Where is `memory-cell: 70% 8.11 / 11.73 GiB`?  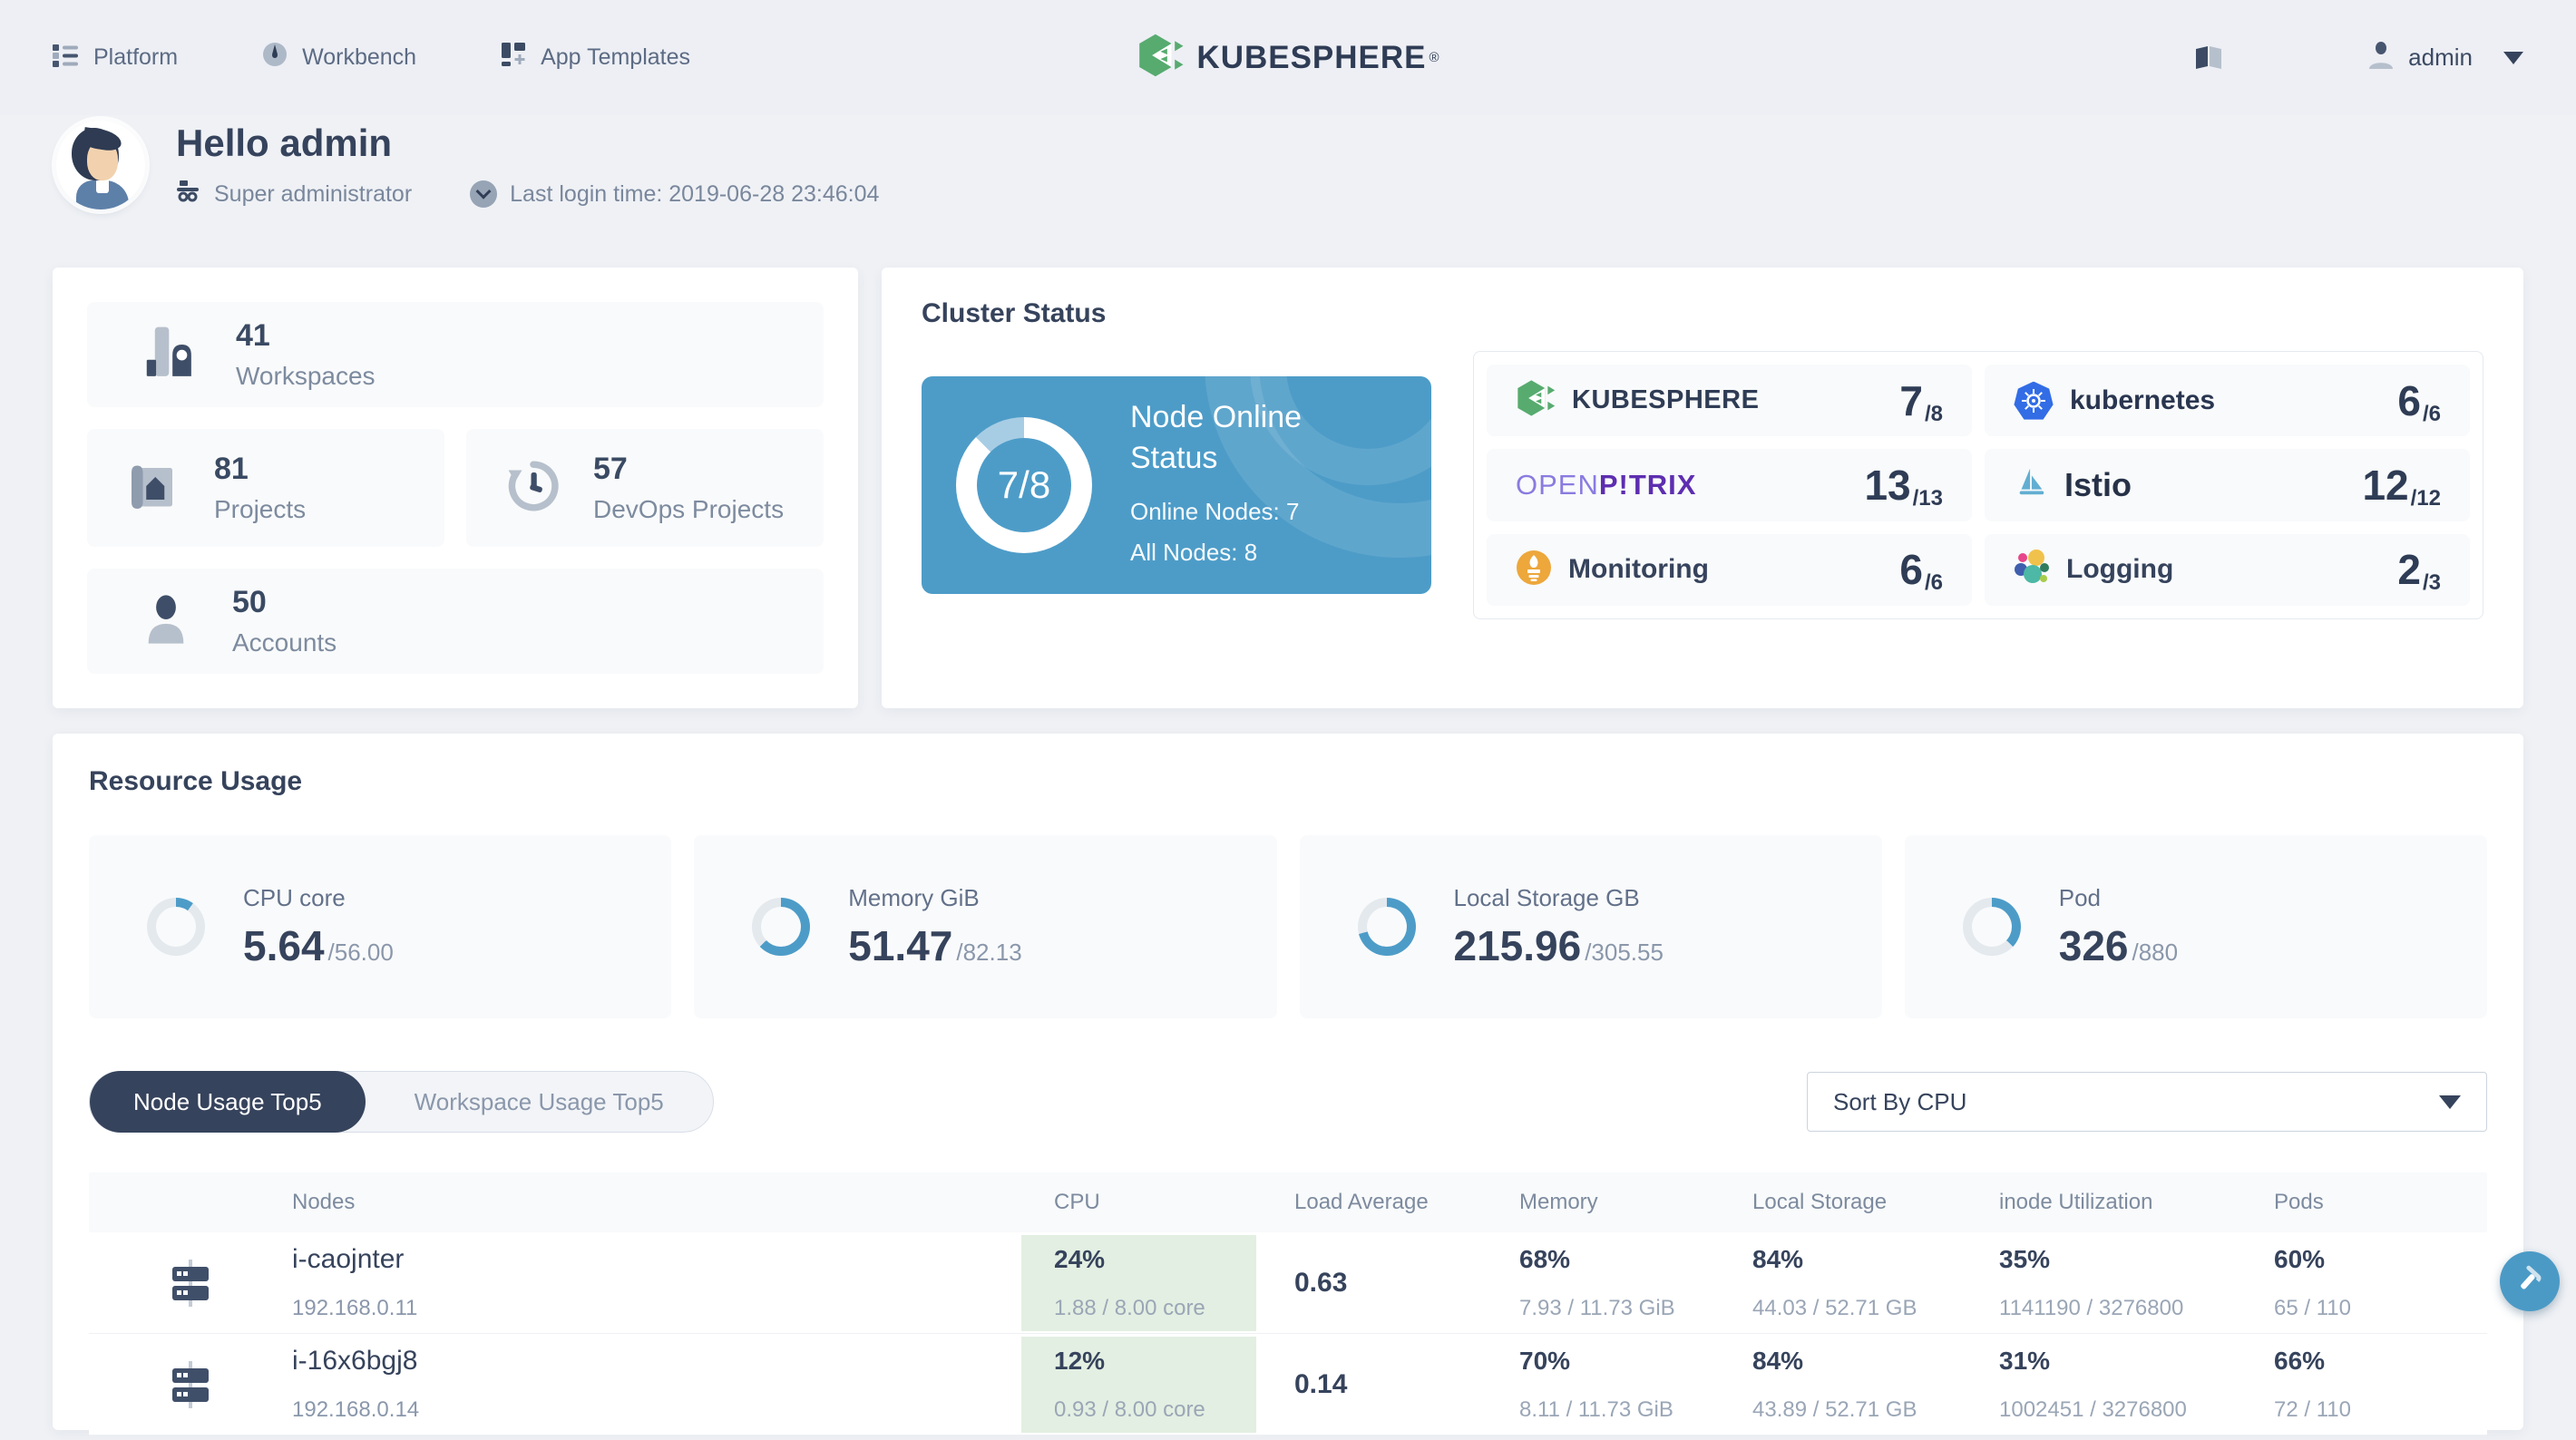
memory-cell: 70% 8.11 / 11.73 GiB is located at coordinates (1596, 1384).